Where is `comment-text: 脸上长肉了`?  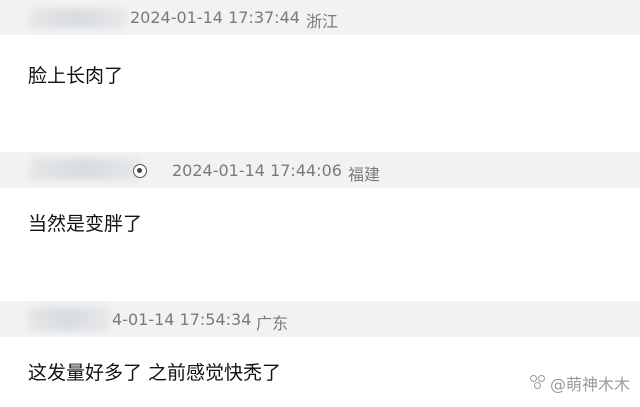
comment-text: 脸上长肉了 is located at coordinates (76, 76).